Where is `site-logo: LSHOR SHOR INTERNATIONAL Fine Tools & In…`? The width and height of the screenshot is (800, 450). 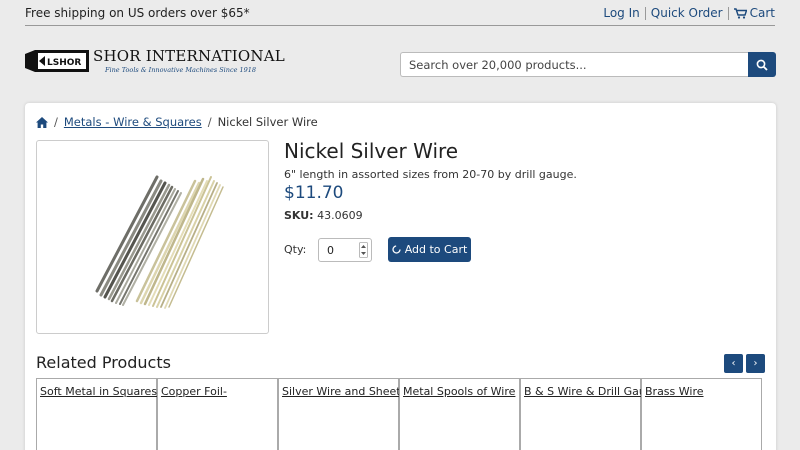
site-logo: LSHOR SHOR INTERNATIONAL Fine Tools & In… is located at coordinates (155, 62).